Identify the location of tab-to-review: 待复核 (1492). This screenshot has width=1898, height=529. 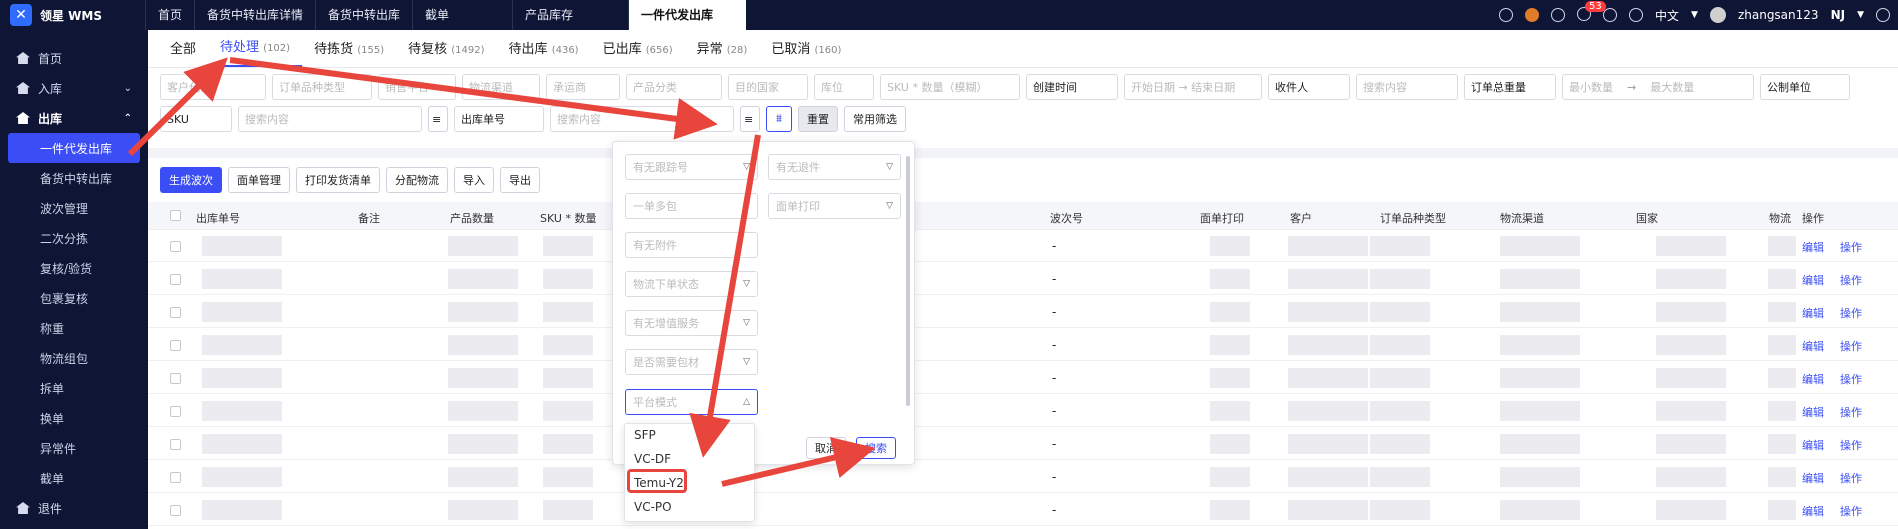
(446, 52).